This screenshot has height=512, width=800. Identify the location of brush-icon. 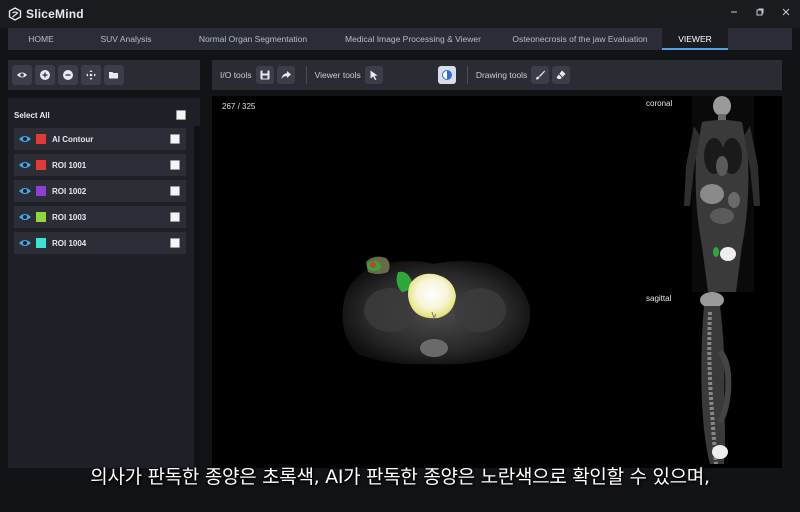
(541, 75).